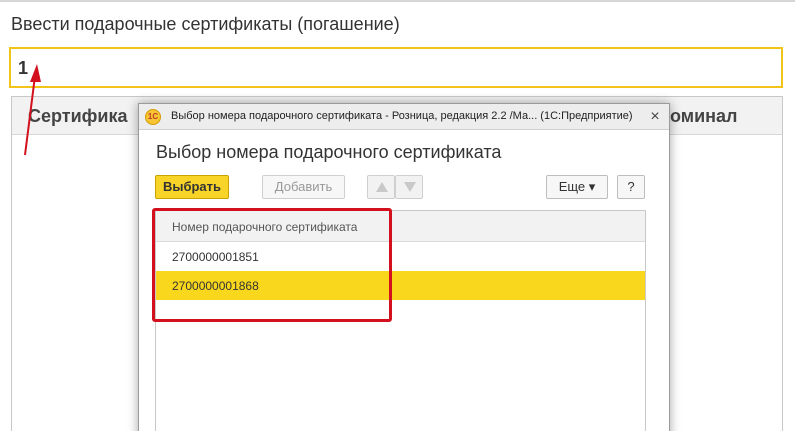 The width and height of the screenshot is (795, 431). What do you see at coordinates (400, 256) in the screenshot?
I see `list-item: 2700000001851` at bounding box center [400, 256].